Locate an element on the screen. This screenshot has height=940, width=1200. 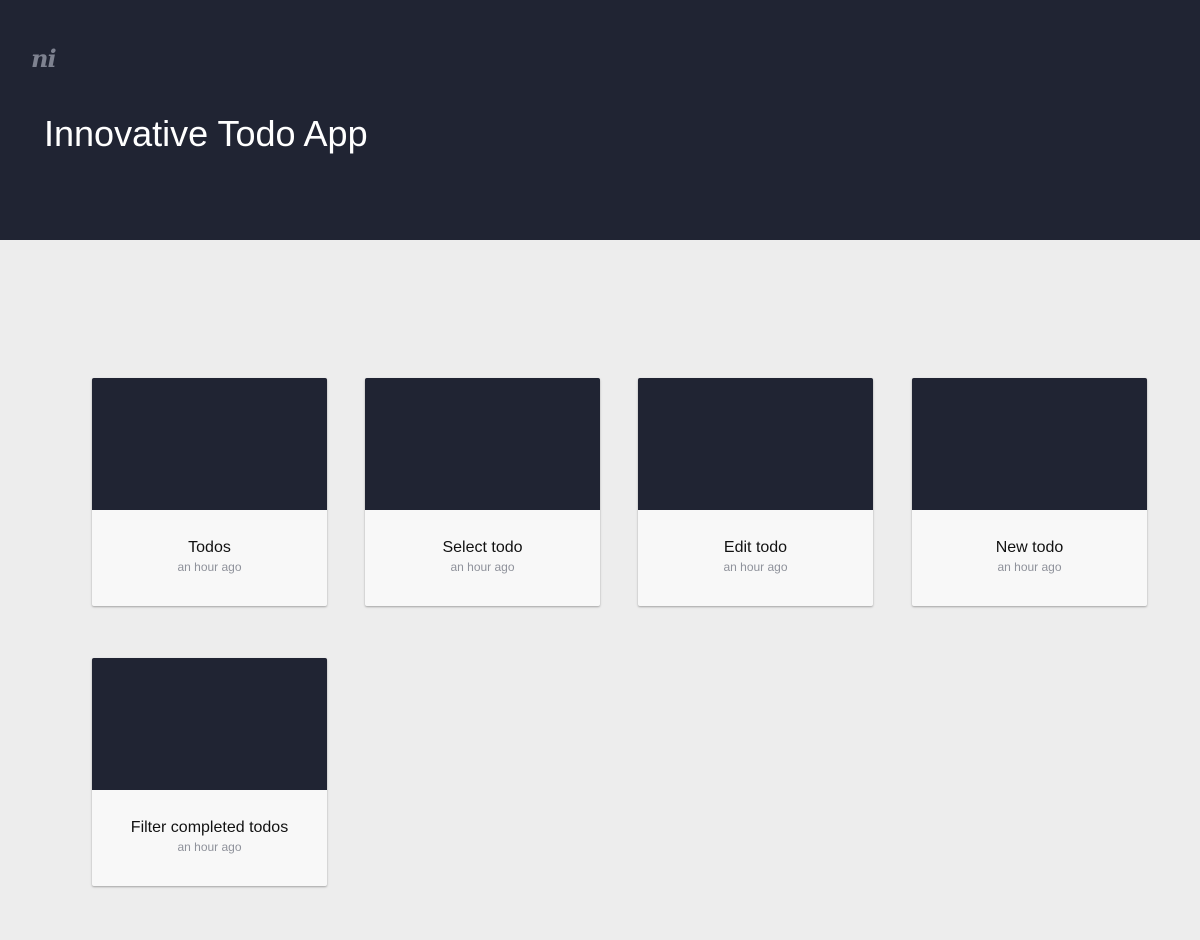
screen-name: Todos is located at coordinates (209, 547).